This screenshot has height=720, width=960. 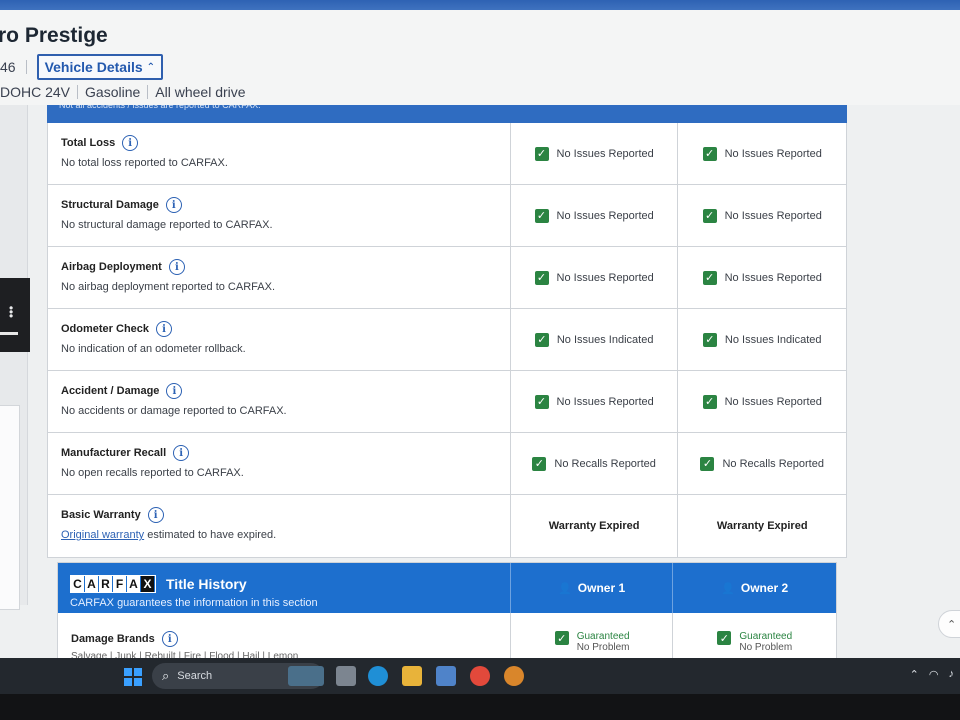 What do you see at coordinates (100, 67) in the screenshot?
I see `vehicle-details-button: Vehicle Details ⌃` at bounding box center [100, 67].